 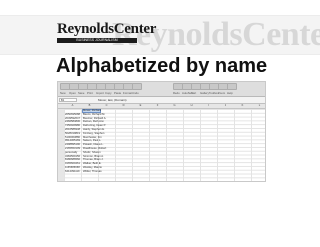 I want to click on toolbar-button-label: Redo, so click(x=176, y=93).